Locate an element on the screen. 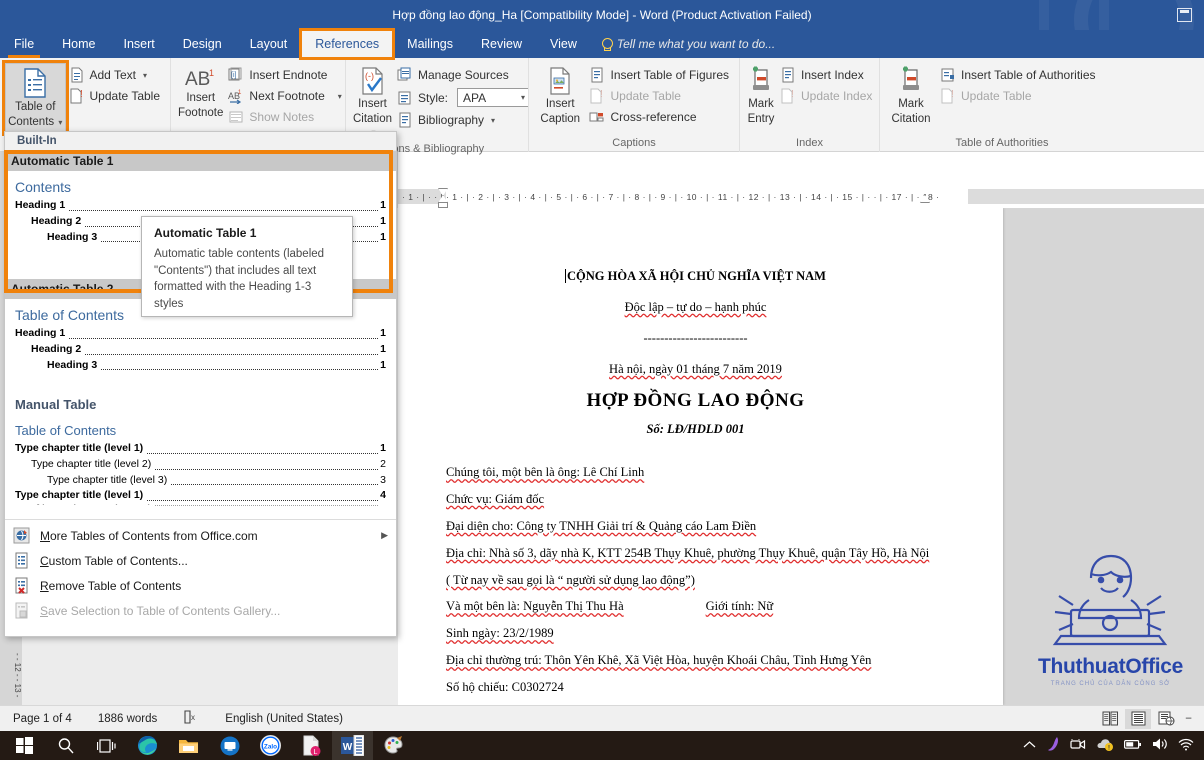  unikey-button: L is located at coordinates (311, 745).